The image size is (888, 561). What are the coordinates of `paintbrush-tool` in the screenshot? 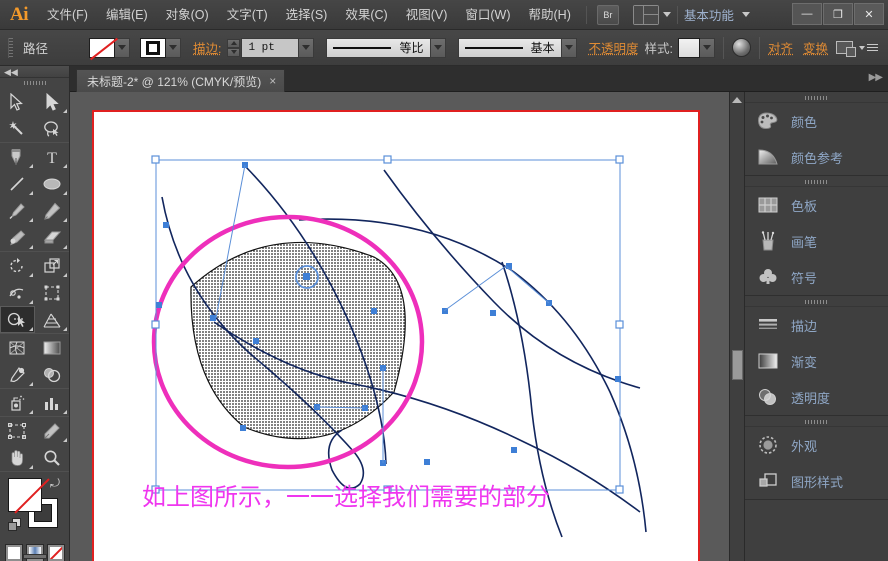 It's located at (17, 210).